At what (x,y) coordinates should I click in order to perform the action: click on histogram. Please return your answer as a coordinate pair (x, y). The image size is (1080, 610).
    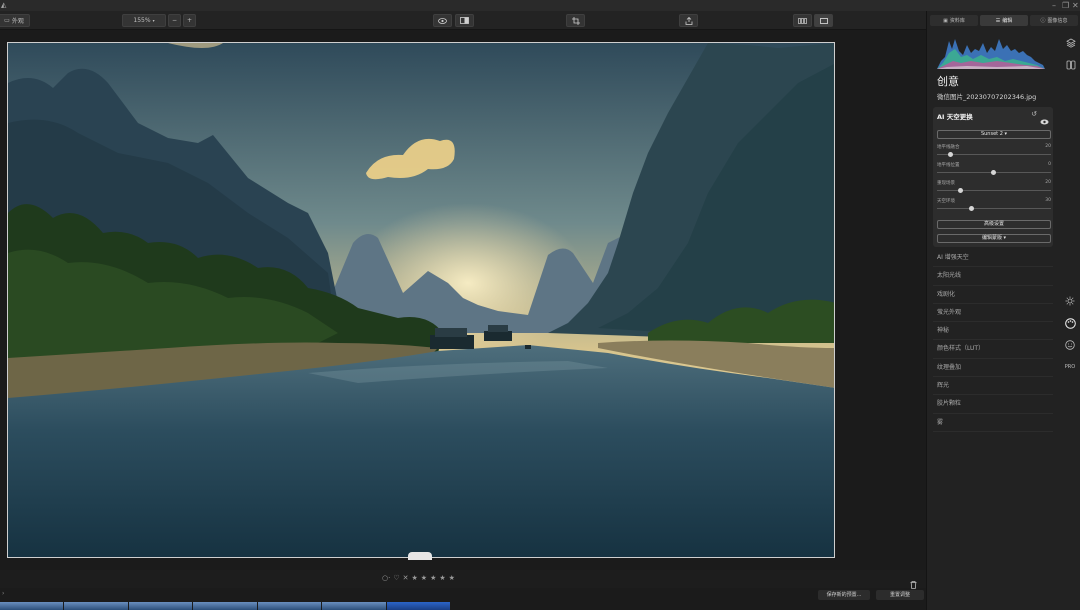
    Looking at the image, I should click on (991, 54).